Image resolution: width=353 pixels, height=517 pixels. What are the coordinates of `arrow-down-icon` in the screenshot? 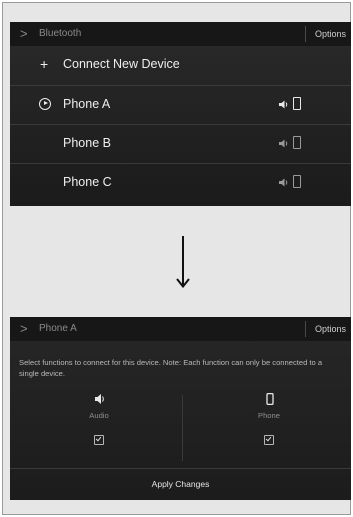 It's located at (183, 262).